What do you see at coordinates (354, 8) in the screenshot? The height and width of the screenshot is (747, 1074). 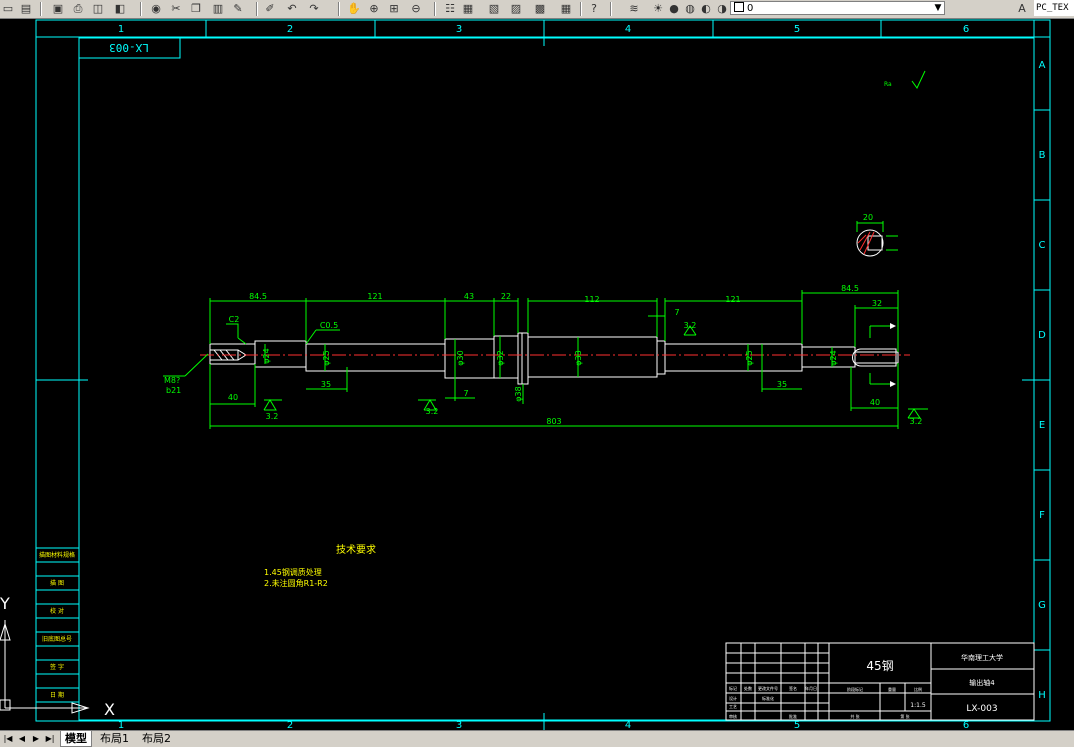 I see `pan-icon: ✋` at bounding box center [354, 8].